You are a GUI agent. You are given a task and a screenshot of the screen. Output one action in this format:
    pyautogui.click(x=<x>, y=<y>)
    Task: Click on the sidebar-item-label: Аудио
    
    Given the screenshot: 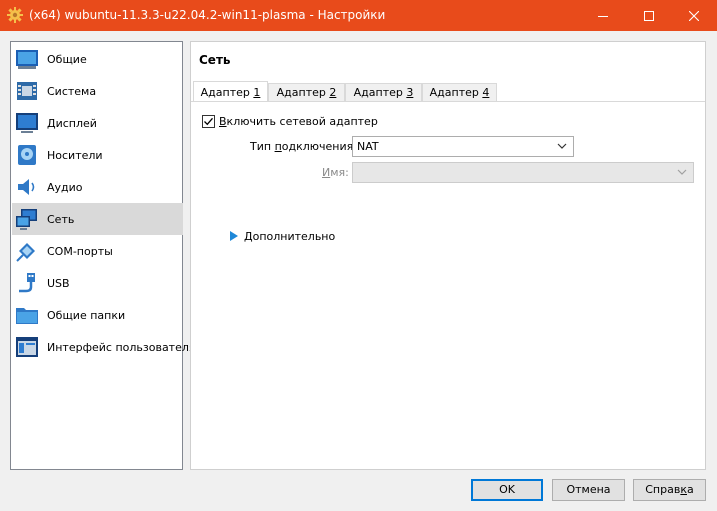 What is the action you would take?
    pyautogui.click(x=65, y=187)
    